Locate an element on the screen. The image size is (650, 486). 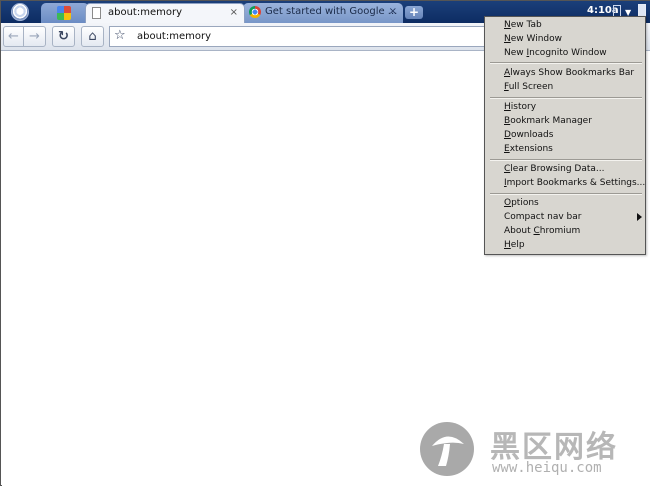
omnibox: ☆ about:memory is located at coordinates (299, 36).